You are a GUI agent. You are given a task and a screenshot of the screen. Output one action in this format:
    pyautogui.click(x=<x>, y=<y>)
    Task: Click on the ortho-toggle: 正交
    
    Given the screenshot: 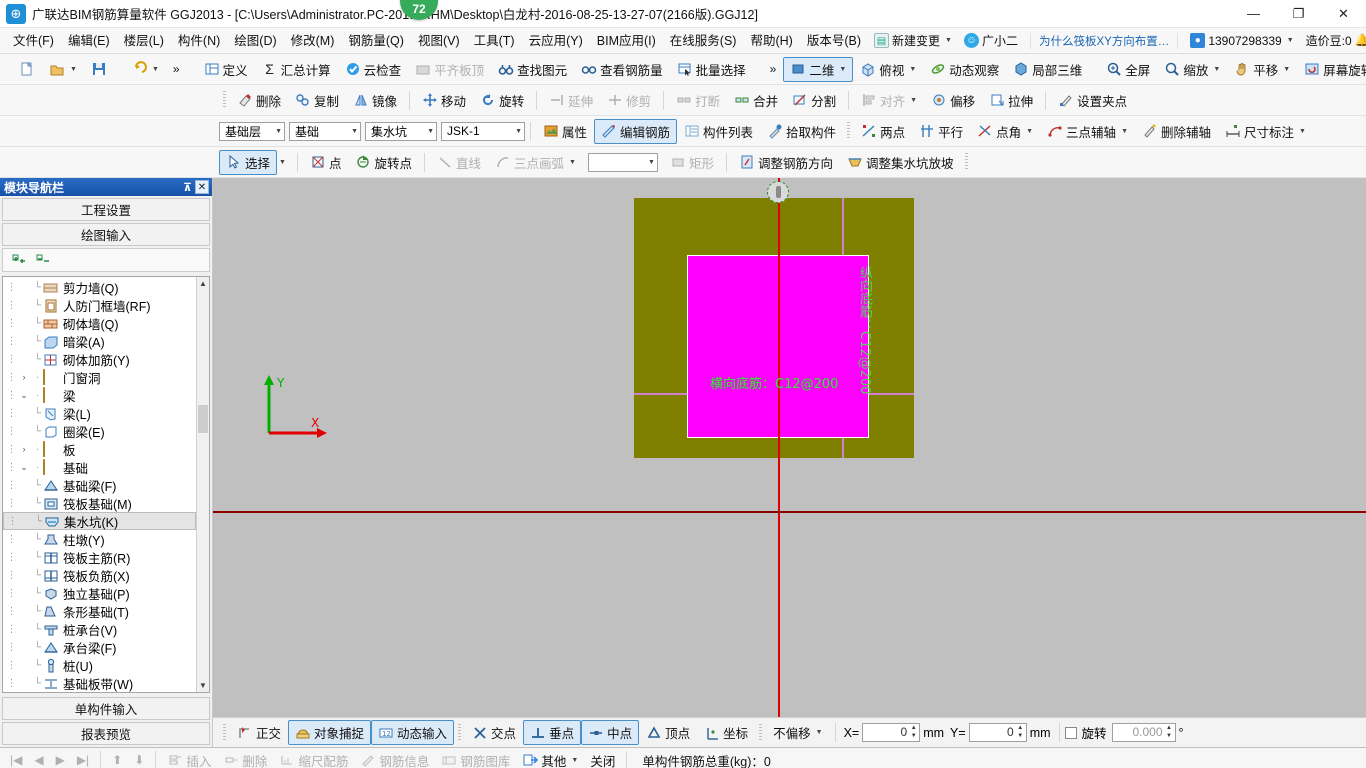 What is the action you would take?
    pyautogui.click(x=259, y=732)
    